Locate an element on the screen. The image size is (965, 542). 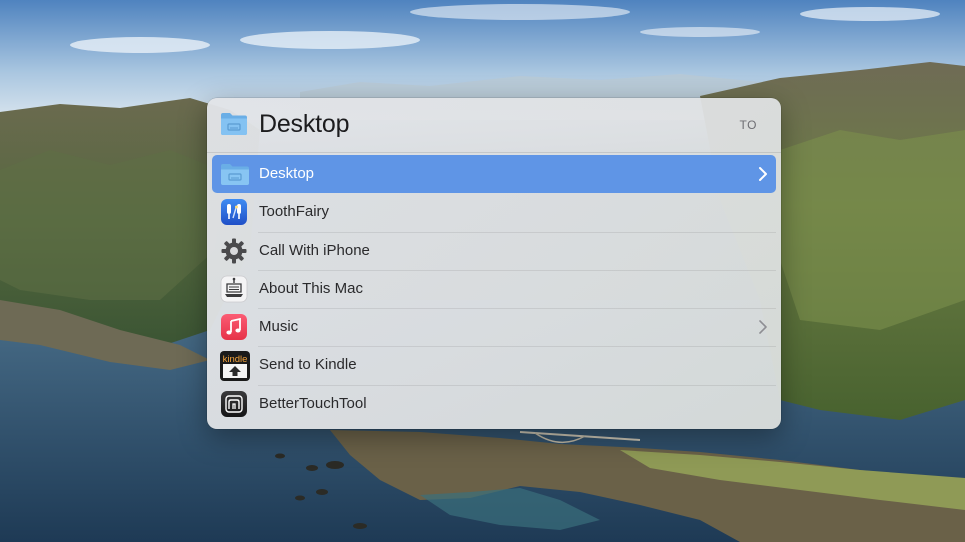
about-mac-icon is located at coordinates (234, 289).